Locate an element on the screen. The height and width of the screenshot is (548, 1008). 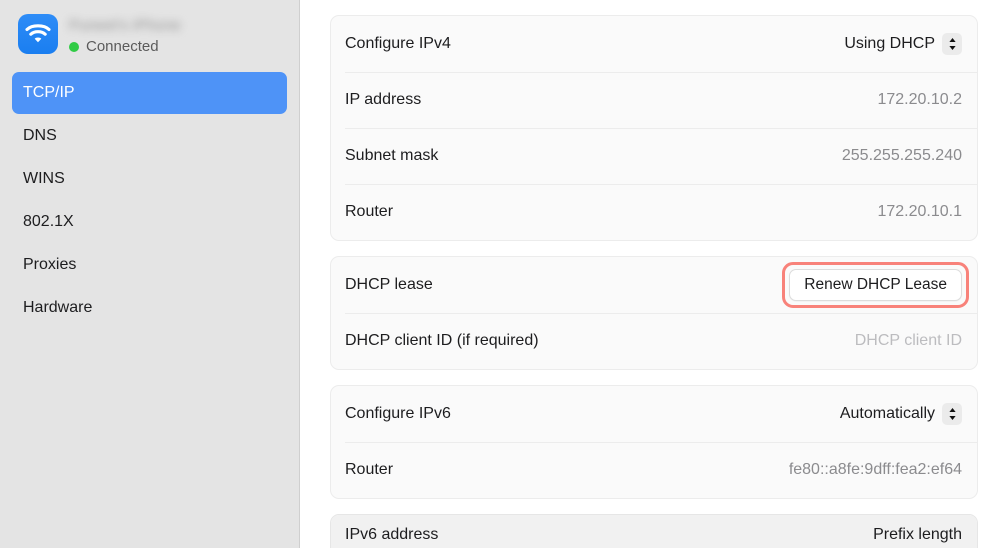
dhcp-client-id-input: DHCP client ID is located at coordinates (908, 341).